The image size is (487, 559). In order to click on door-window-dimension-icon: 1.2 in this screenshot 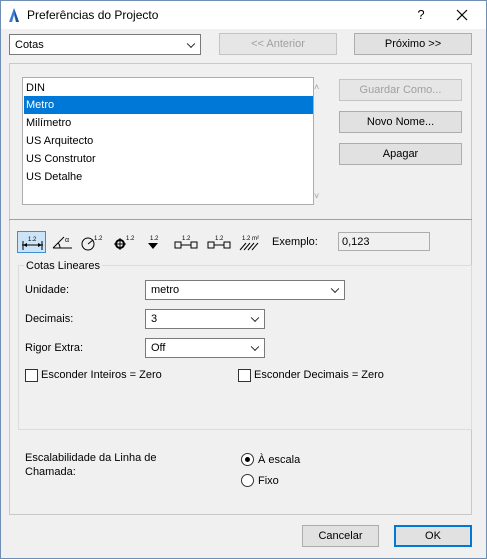, I will do `click(186, 242)`.